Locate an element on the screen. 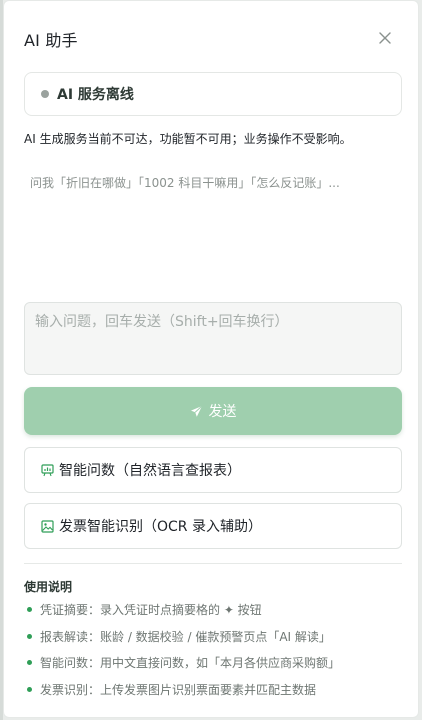 This screenshot has width=422, height=720. send-button-label: 发送 is located at coordinates (222, 412).